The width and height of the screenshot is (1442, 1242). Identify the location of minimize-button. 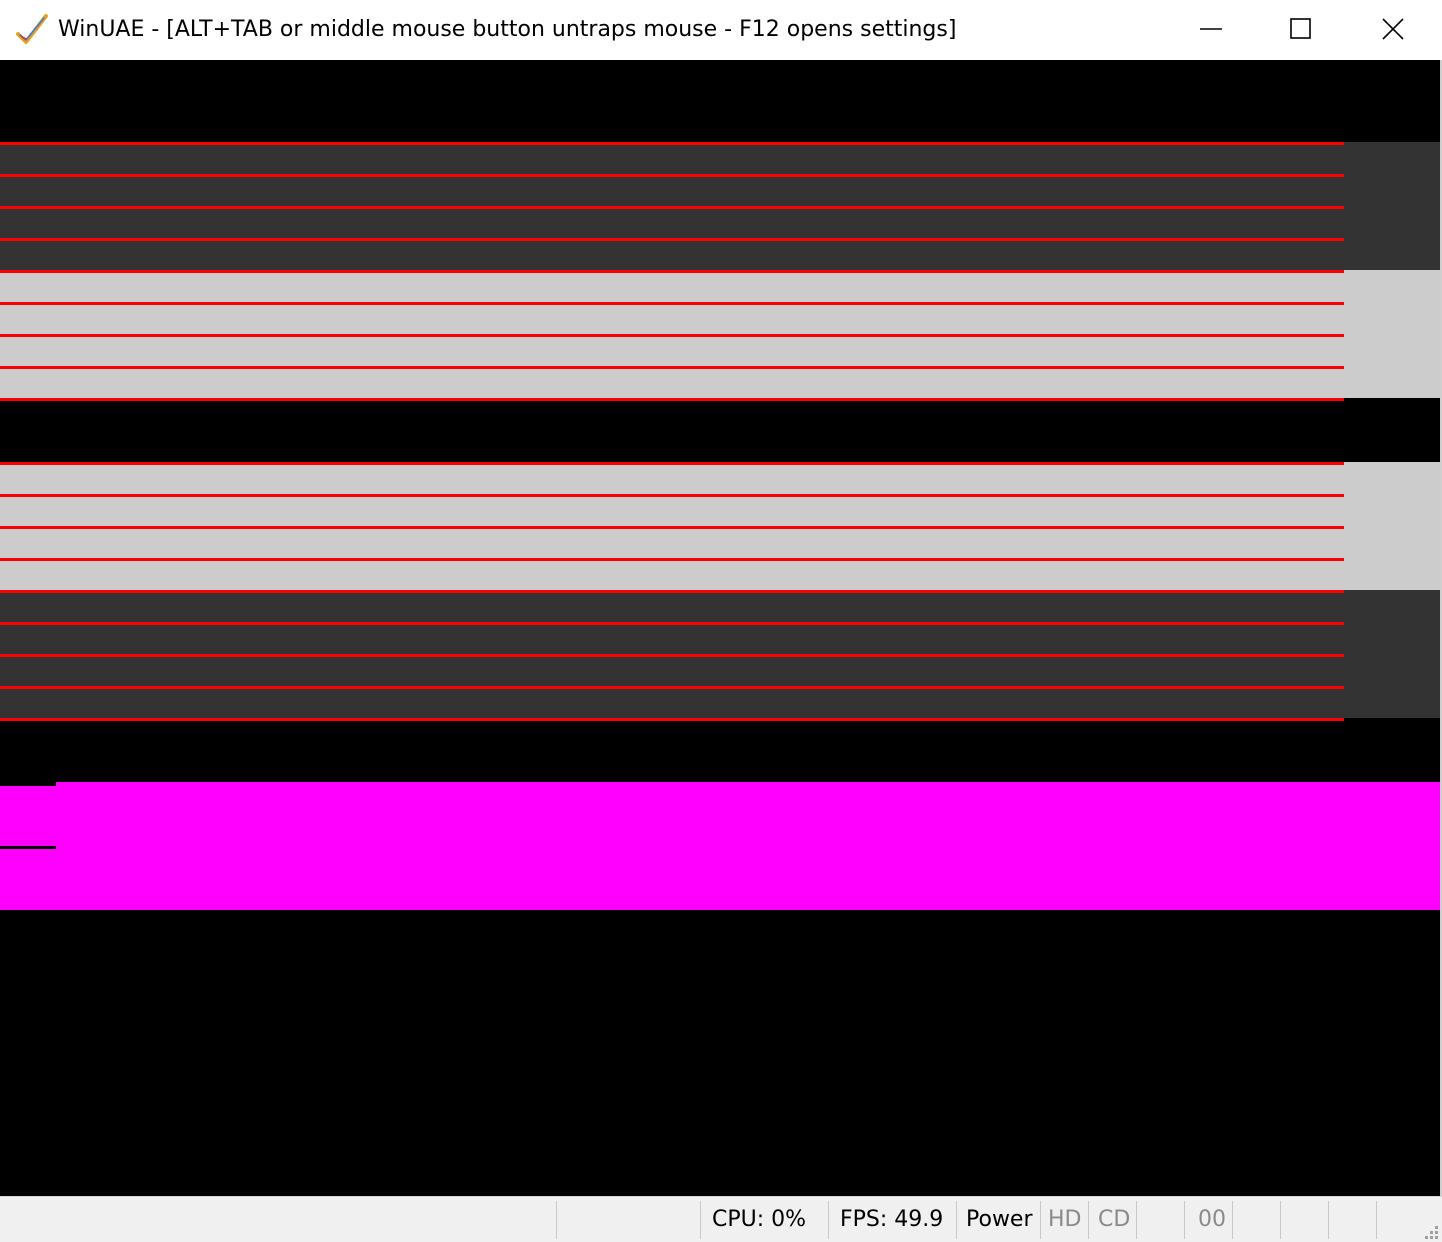
(1211, 29).